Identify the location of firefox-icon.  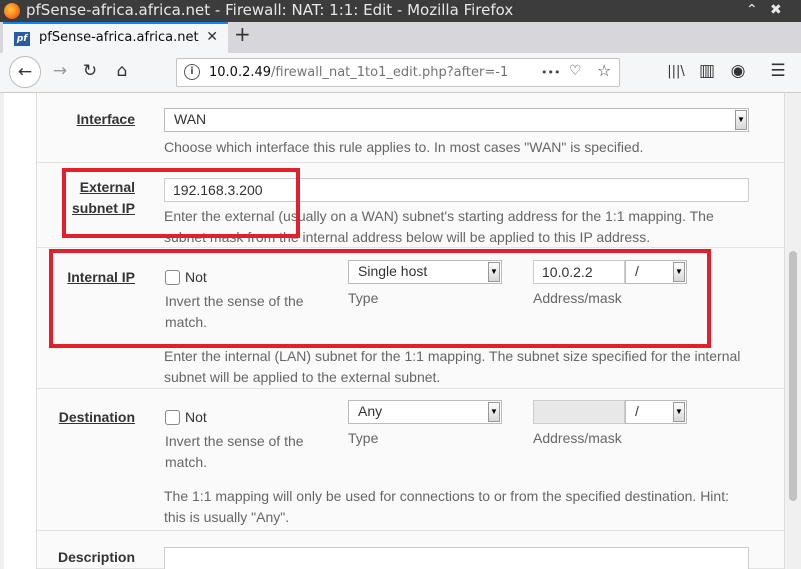
(12, 11).